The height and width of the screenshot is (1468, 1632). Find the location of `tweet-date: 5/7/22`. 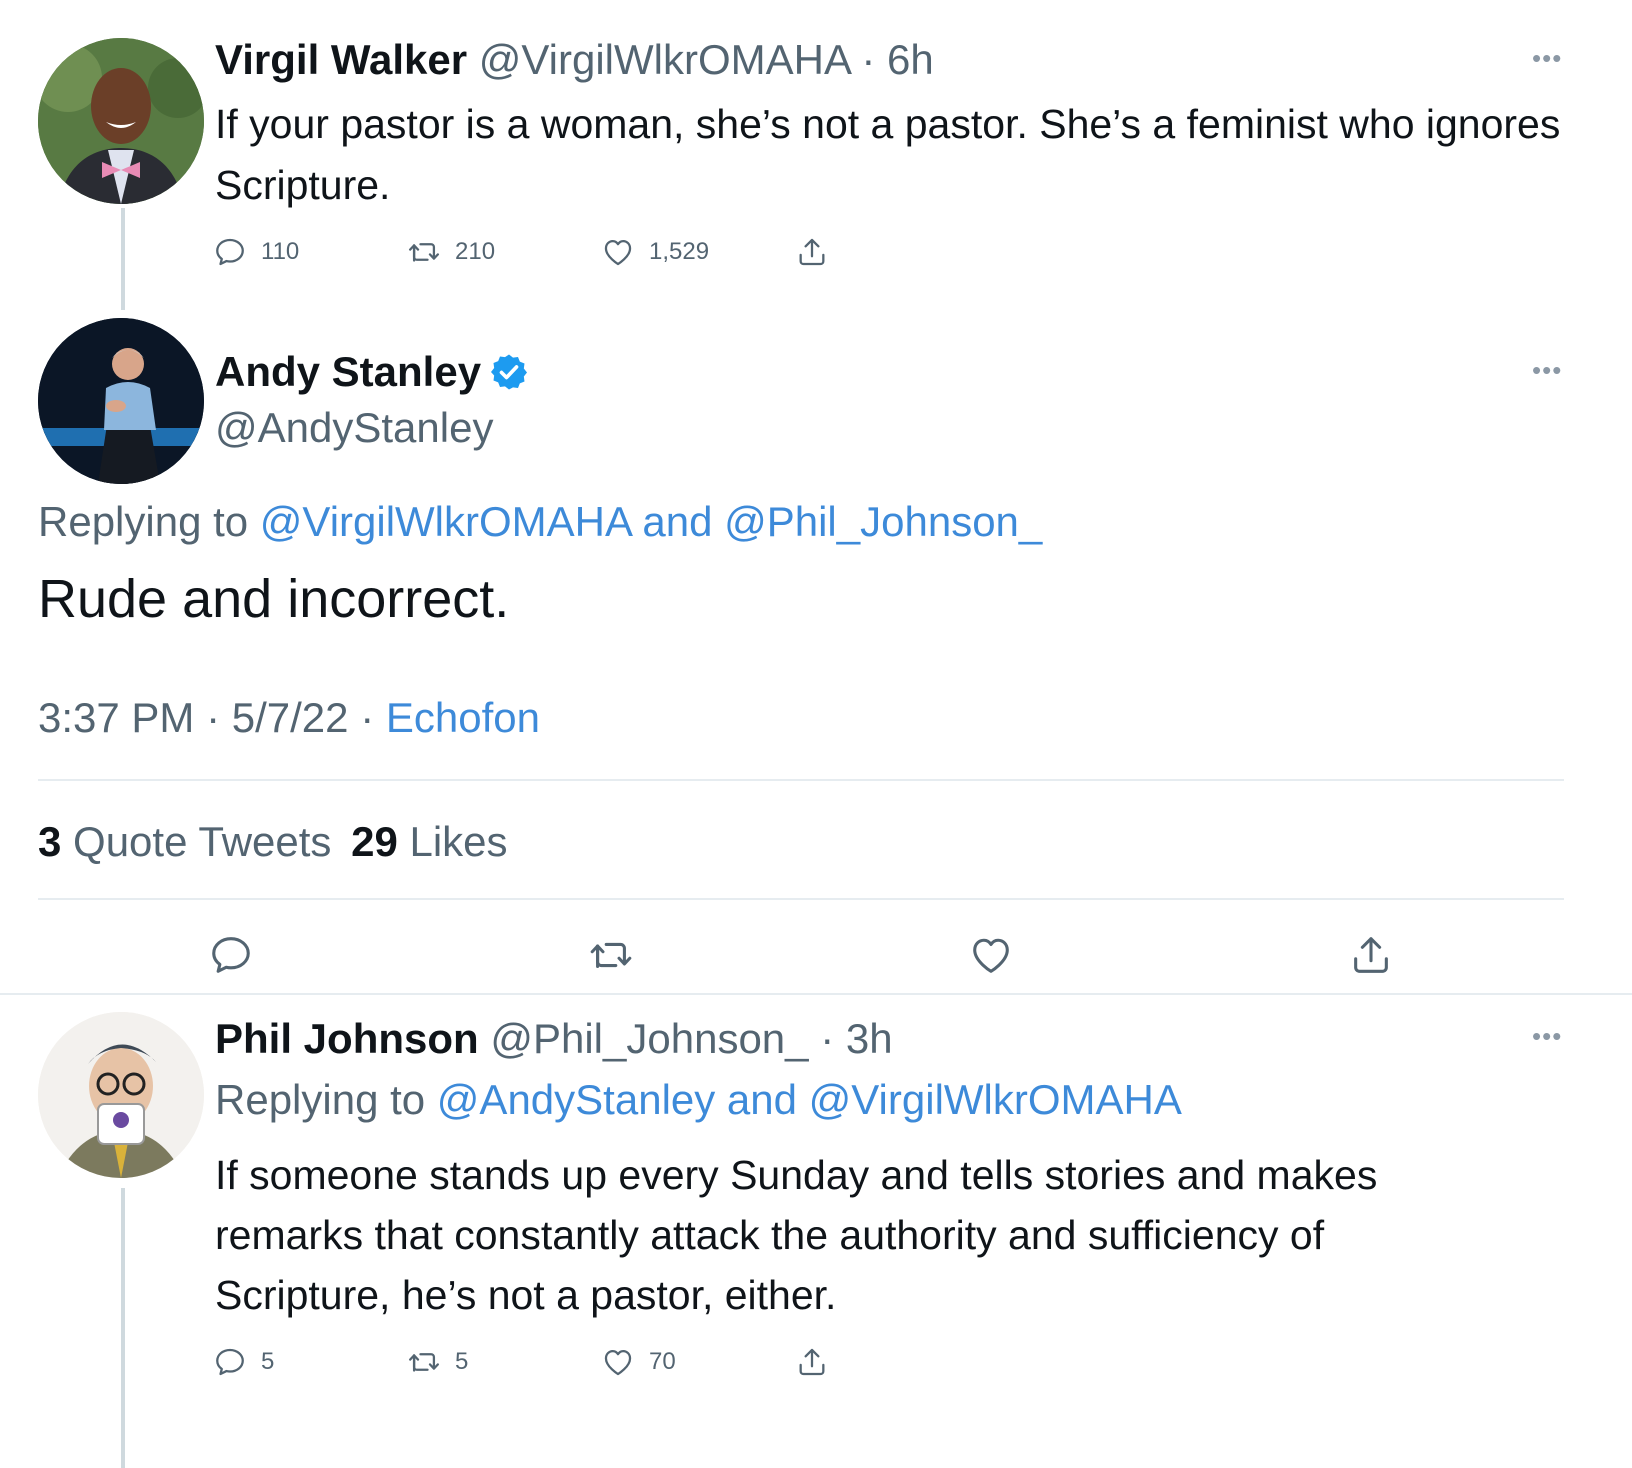

tweet-date: 5/7/22 is located at coordinates (290, 717).